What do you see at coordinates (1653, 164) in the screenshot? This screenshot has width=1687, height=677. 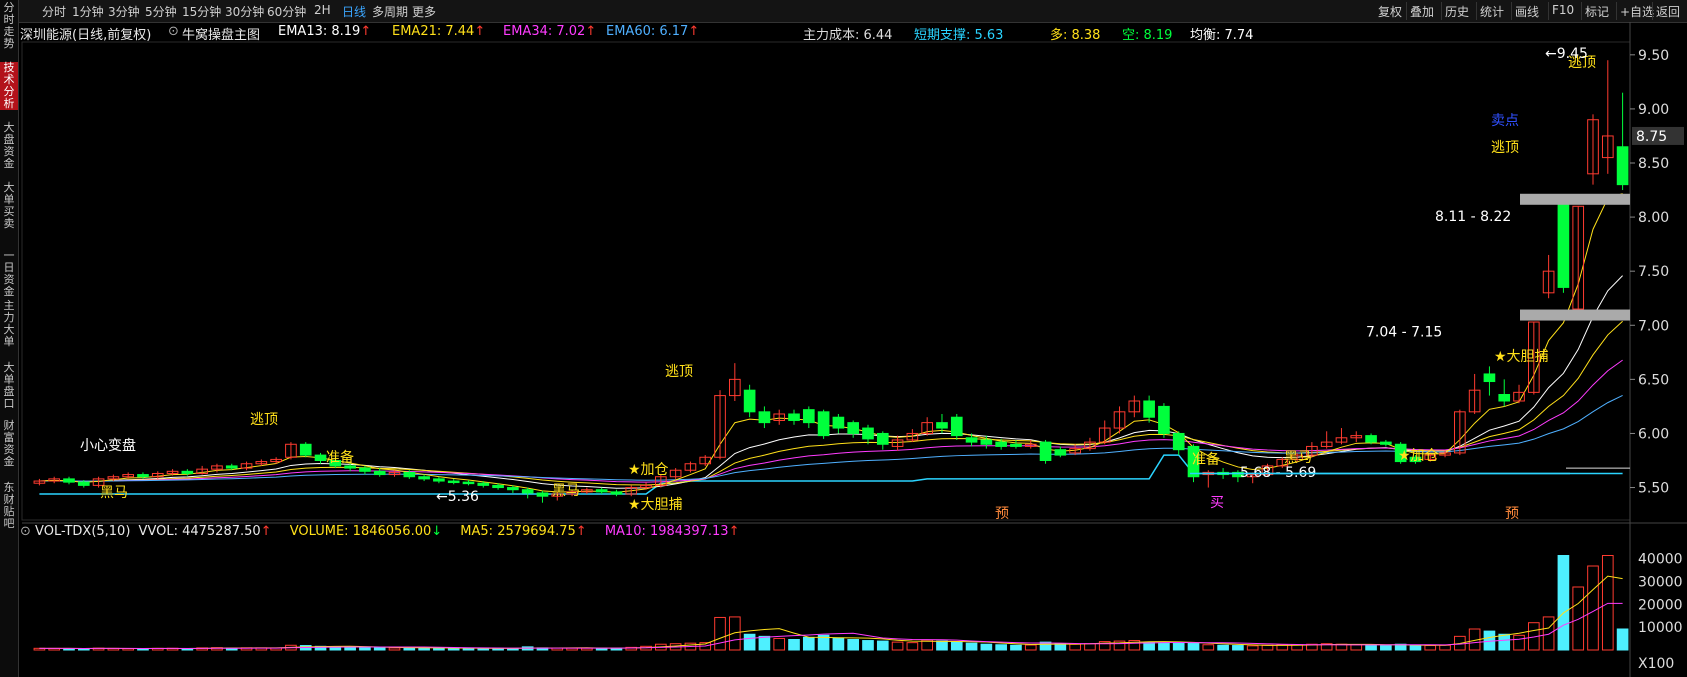 I see `price-tick-label: 8.50` at bounding box center [1653, 164].